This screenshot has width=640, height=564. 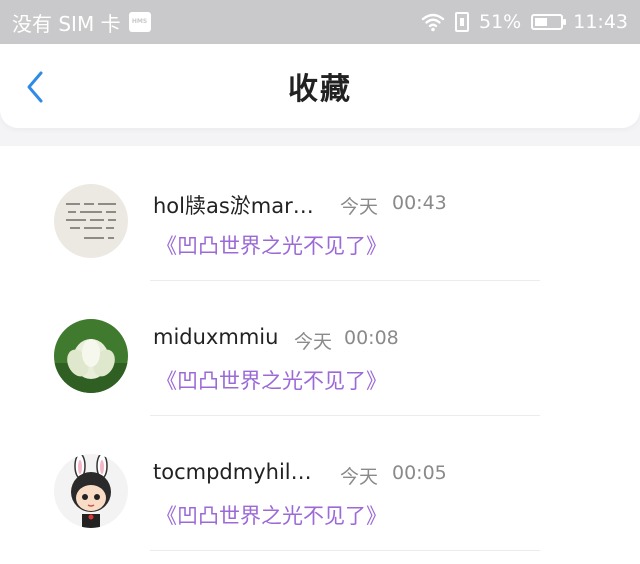 I want to click on battery-icon, so click(x=549, y=22).